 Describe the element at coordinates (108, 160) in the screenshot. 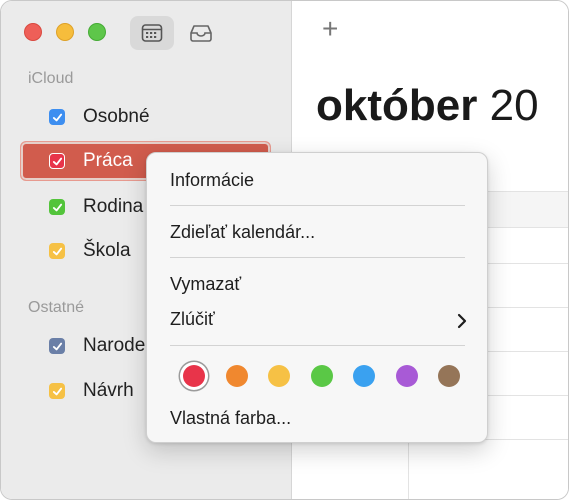

I see `calendar-label: Práca` at that location.